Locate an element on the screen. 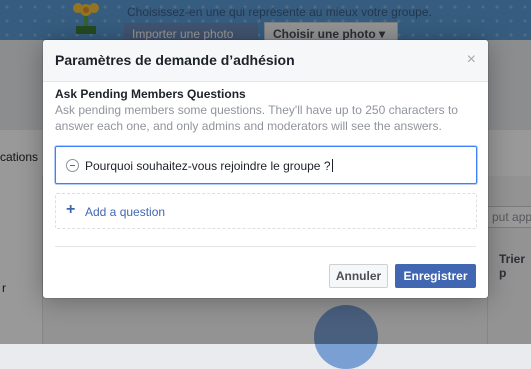  remove-question-icon is located at coordinates (72, 165).